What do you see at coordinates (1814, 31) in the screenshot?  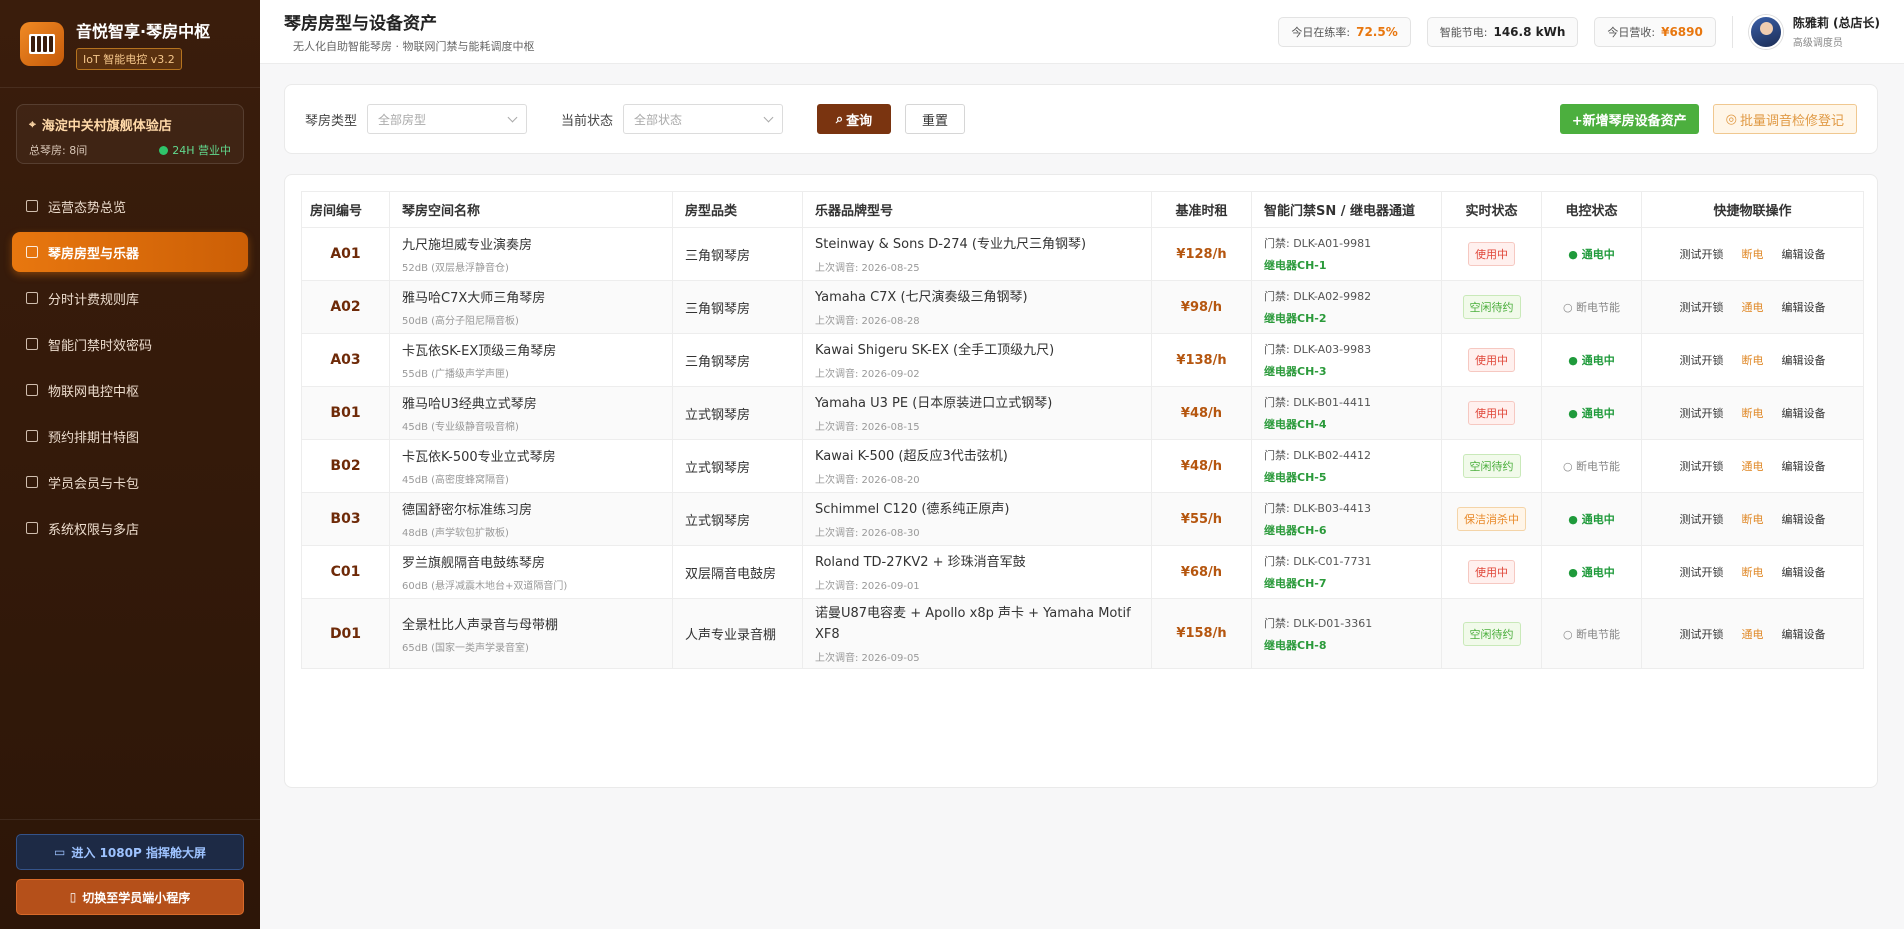 I see `user-profile: 陈雅莉 (总店长) 高级调度员` at bounding box center [1814, 31].